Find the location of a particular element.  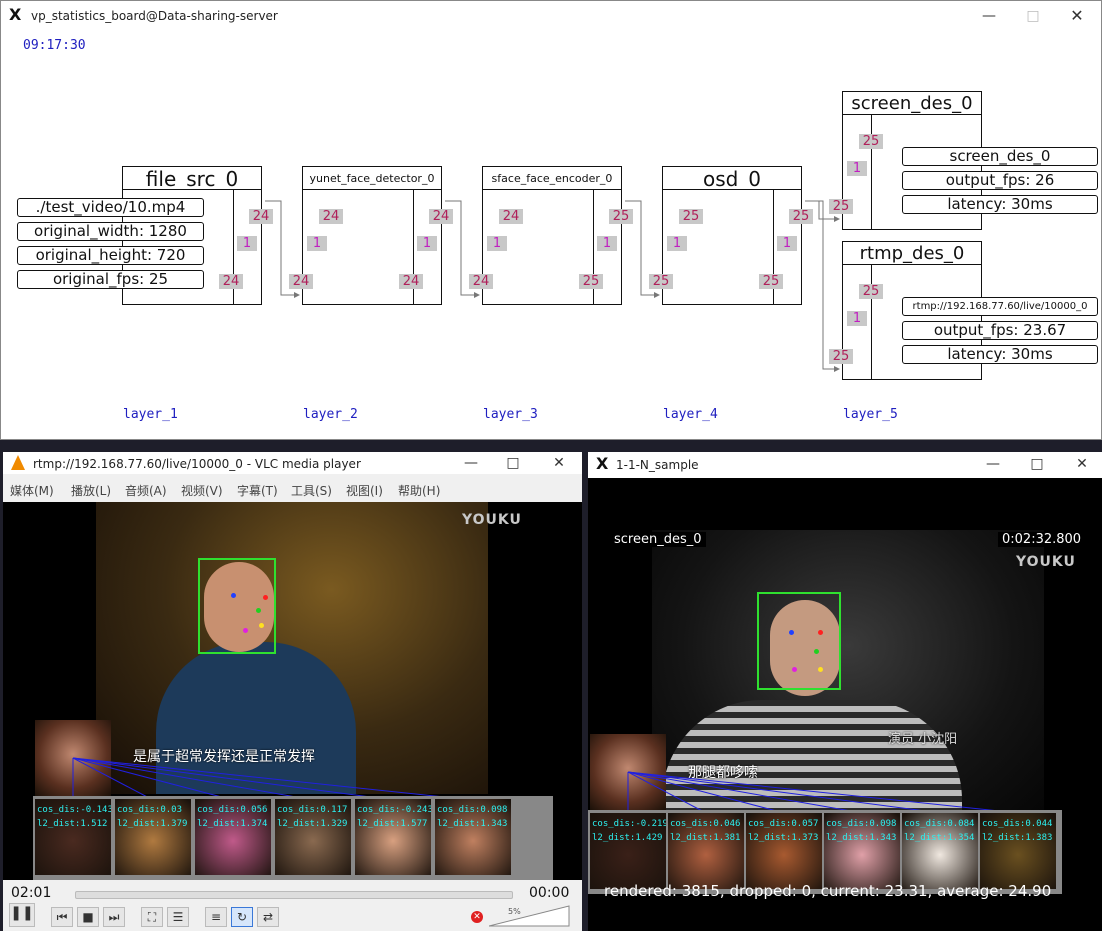

vlc-cone-icon is located at coordinates (18, 462).